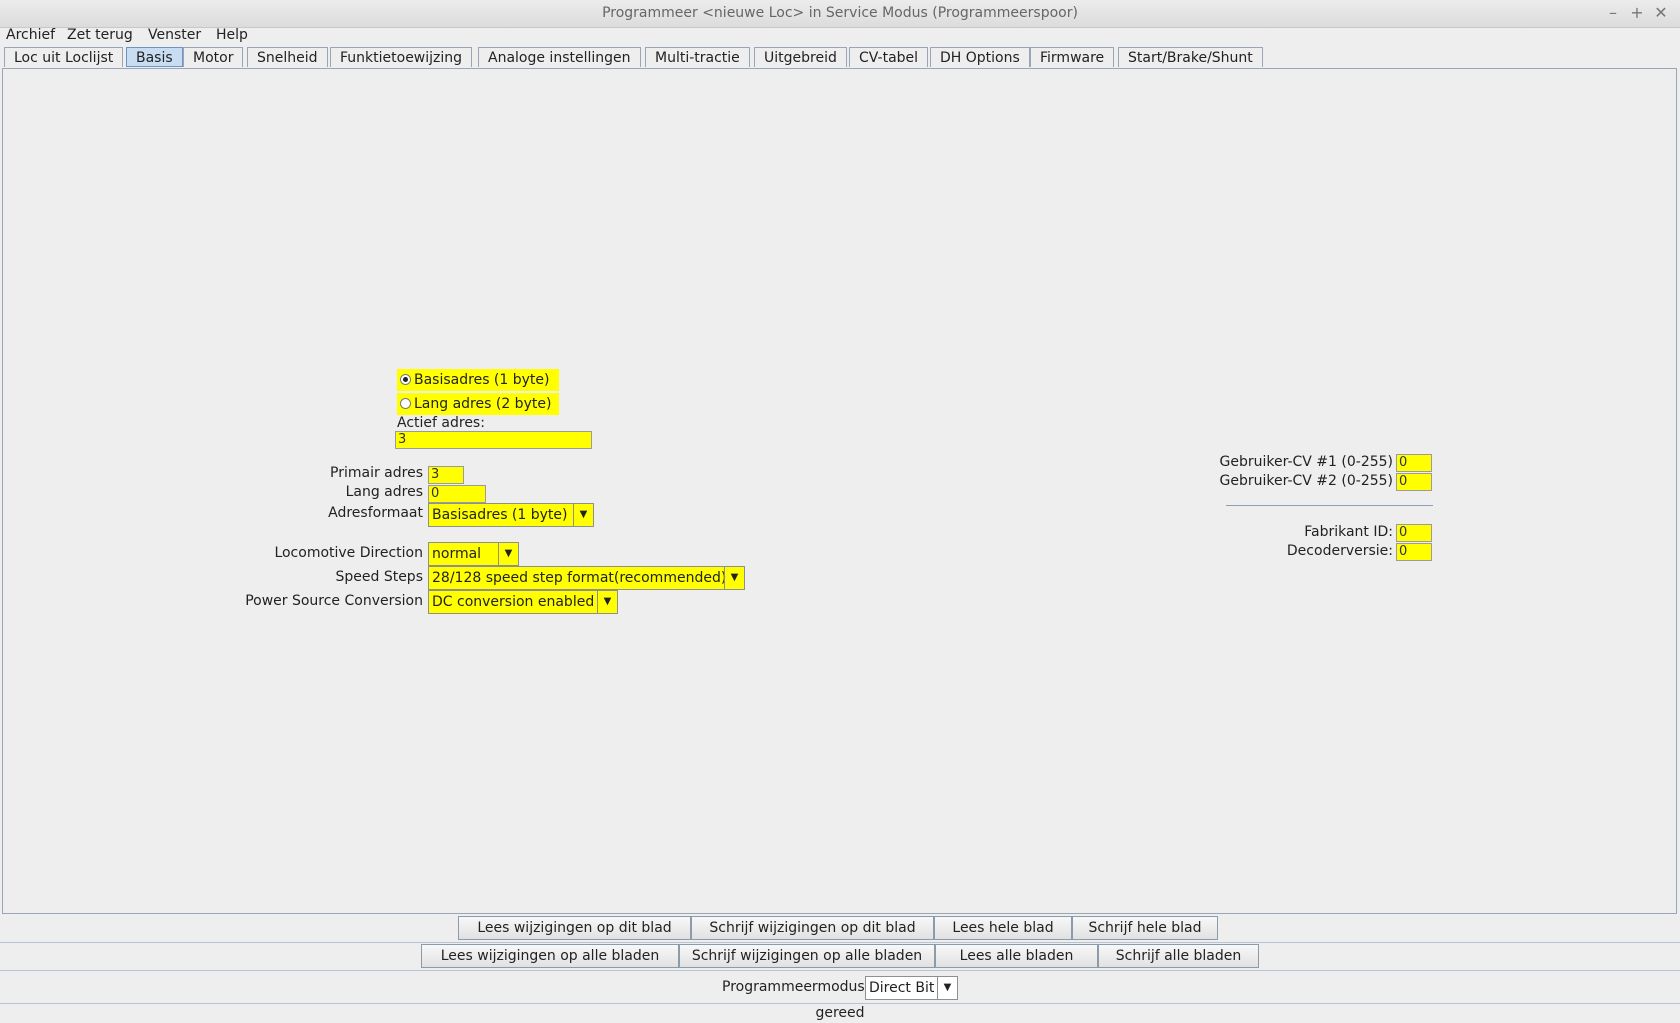  Describe the element at coordinates (1072, 57) in the screenshot. I see `tab-firmware: Firmware` at that location.